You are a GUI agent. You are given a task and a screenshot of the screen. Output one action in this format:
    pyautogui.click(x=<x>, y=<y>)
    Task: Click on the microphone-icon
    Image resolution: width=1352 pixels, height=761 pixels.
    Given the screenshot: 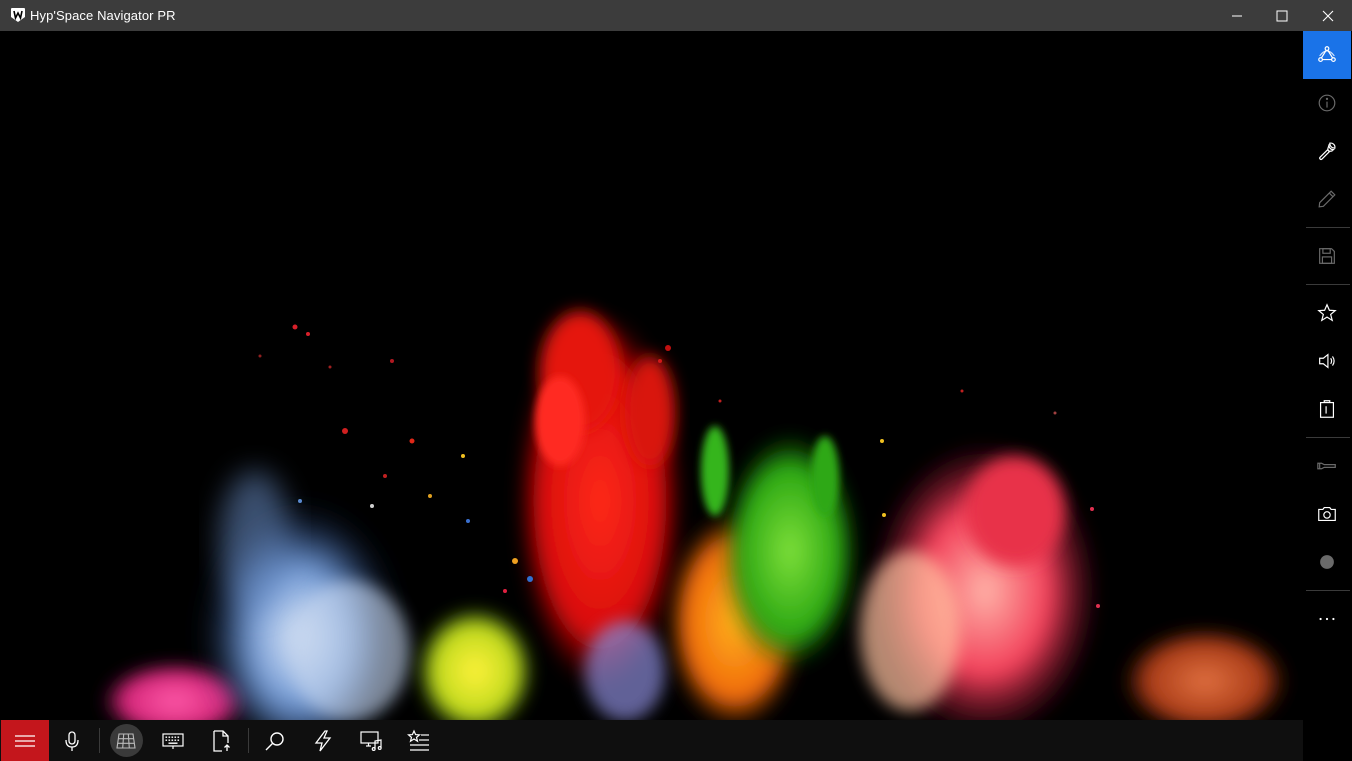 What is the action you would take?
    pyautogui.click(x=72, y=740)
    